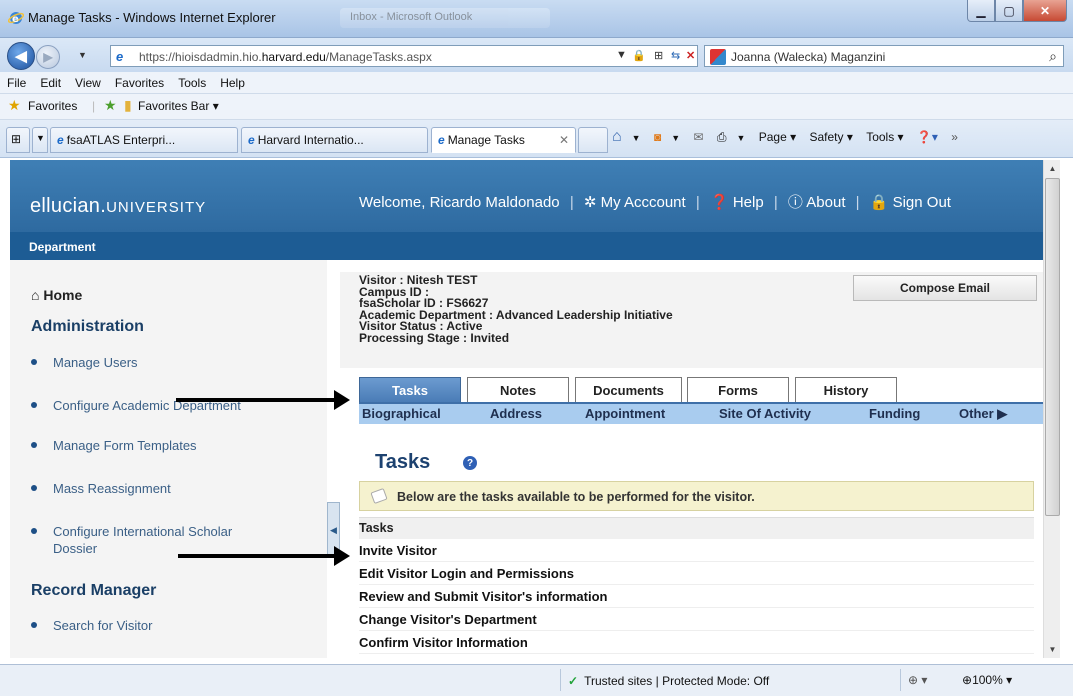  Describe the element at coordinates (536, 107) in the screenshot. I see `favorites-bar: ★ Favorites | ★ ▮ Favorites Bar ▾` at that location.